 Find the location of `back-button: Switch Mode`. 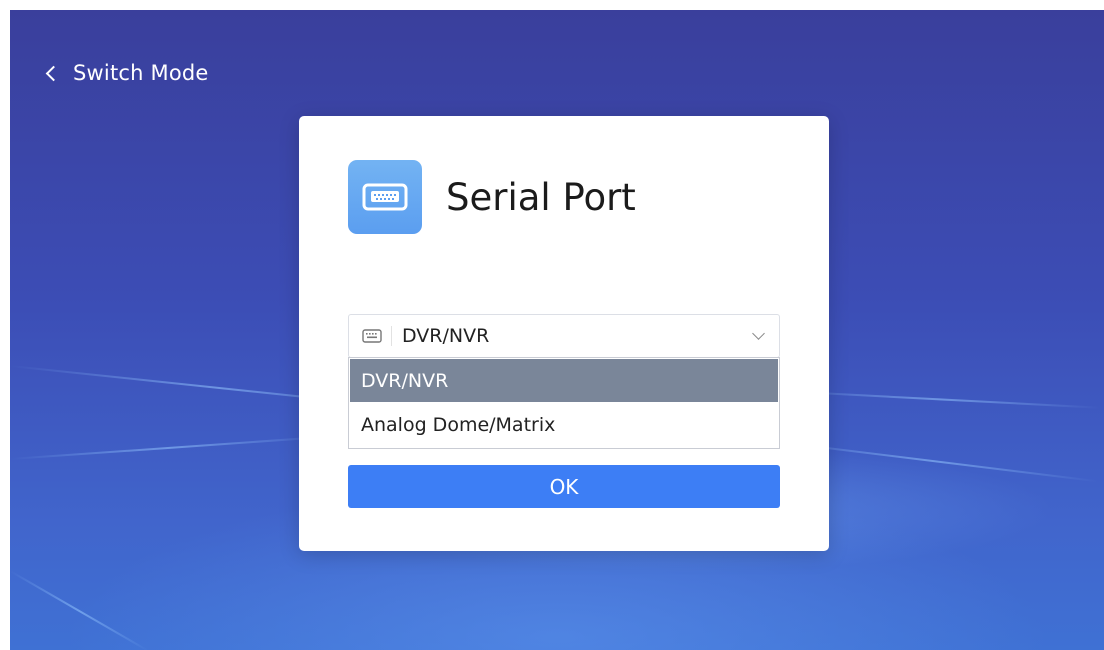

back-button: Switch Mode is located at coordinates (126, 73).